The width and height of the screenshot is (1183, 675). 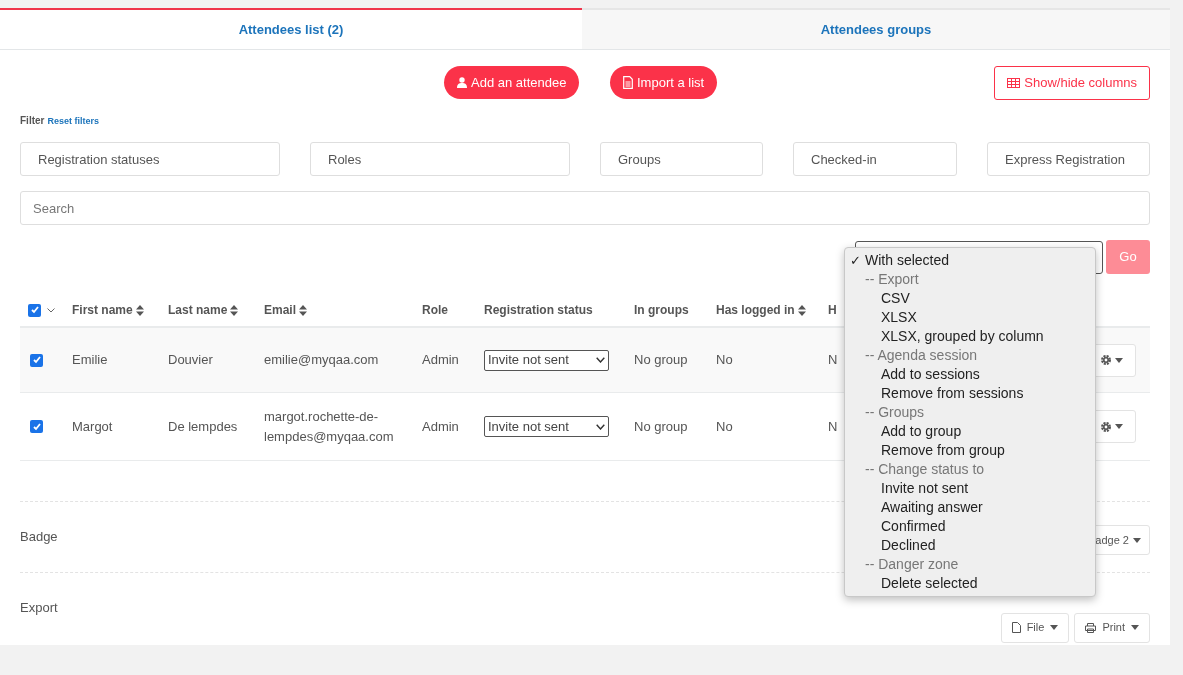 I want to click on table-cell-text: Douvier, so click(x=191, y=360).